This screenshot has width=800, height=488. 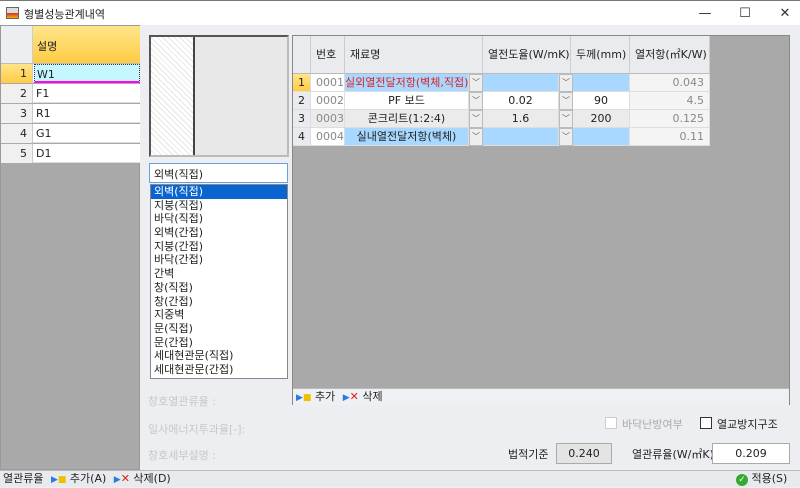 What do you see at coordinates (528, 454) in the screenshot?
I see `legal-standard-label: 법적기준` at bounding box center [528, 454].